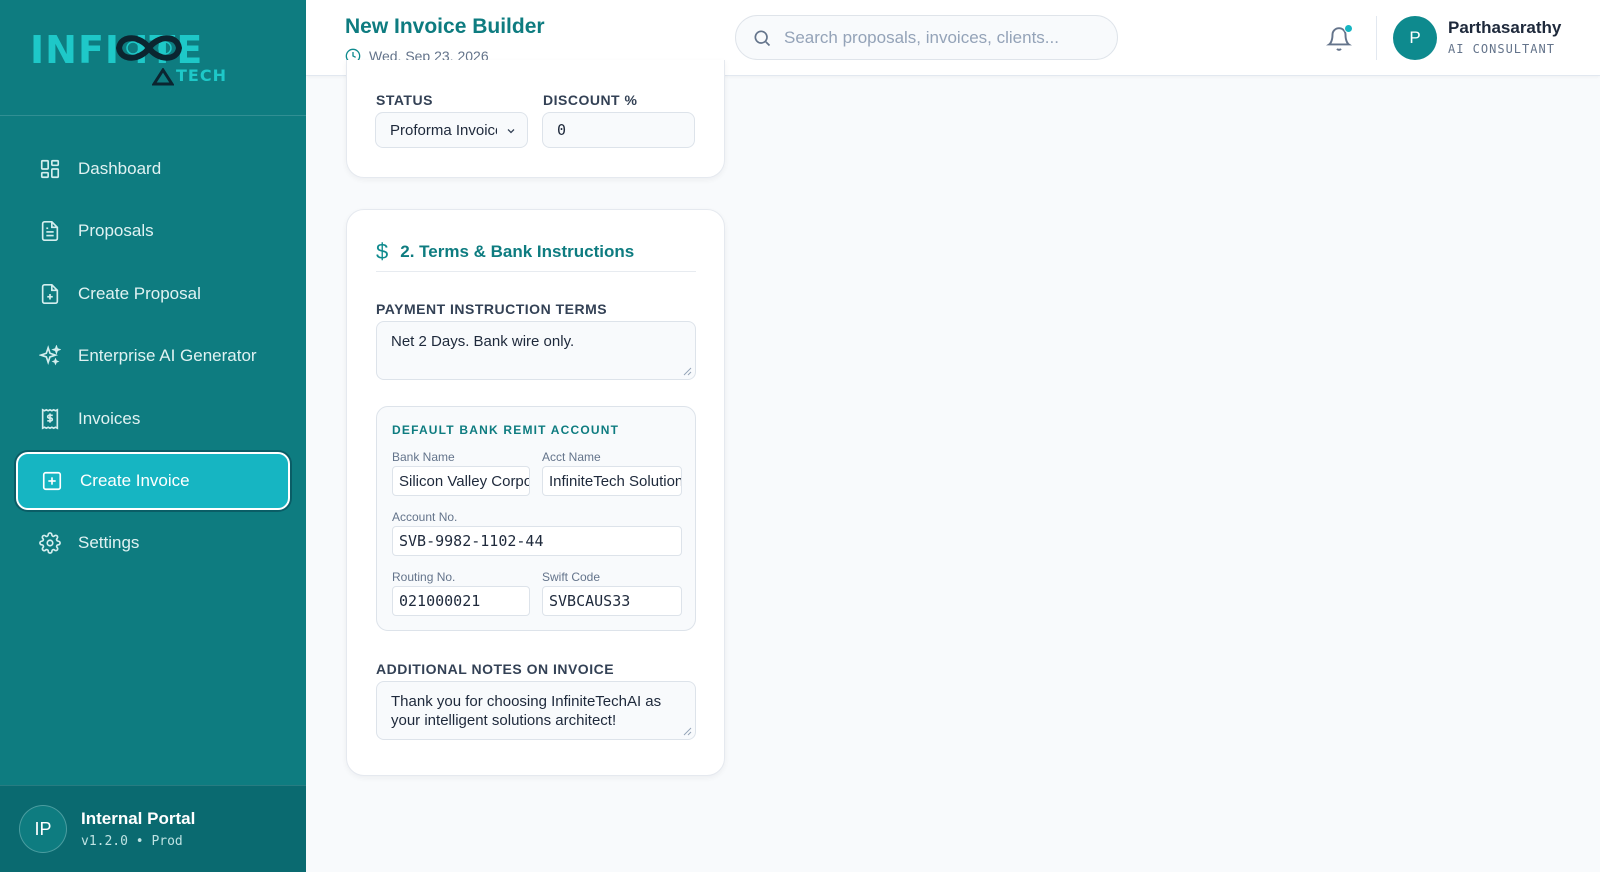 The image size is (1600, 872). I want to click on logo-sub: TECH, so click(201, 75).